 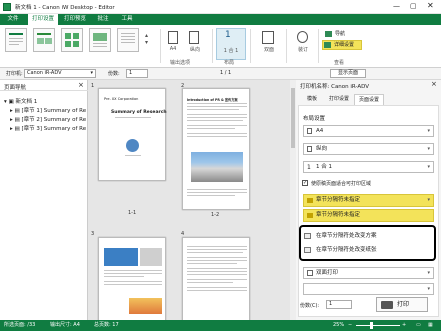 What do you see at coordinates (307, 250) in the screenshot?
I see `paper-change-icon` at bounding box center [307, 250].